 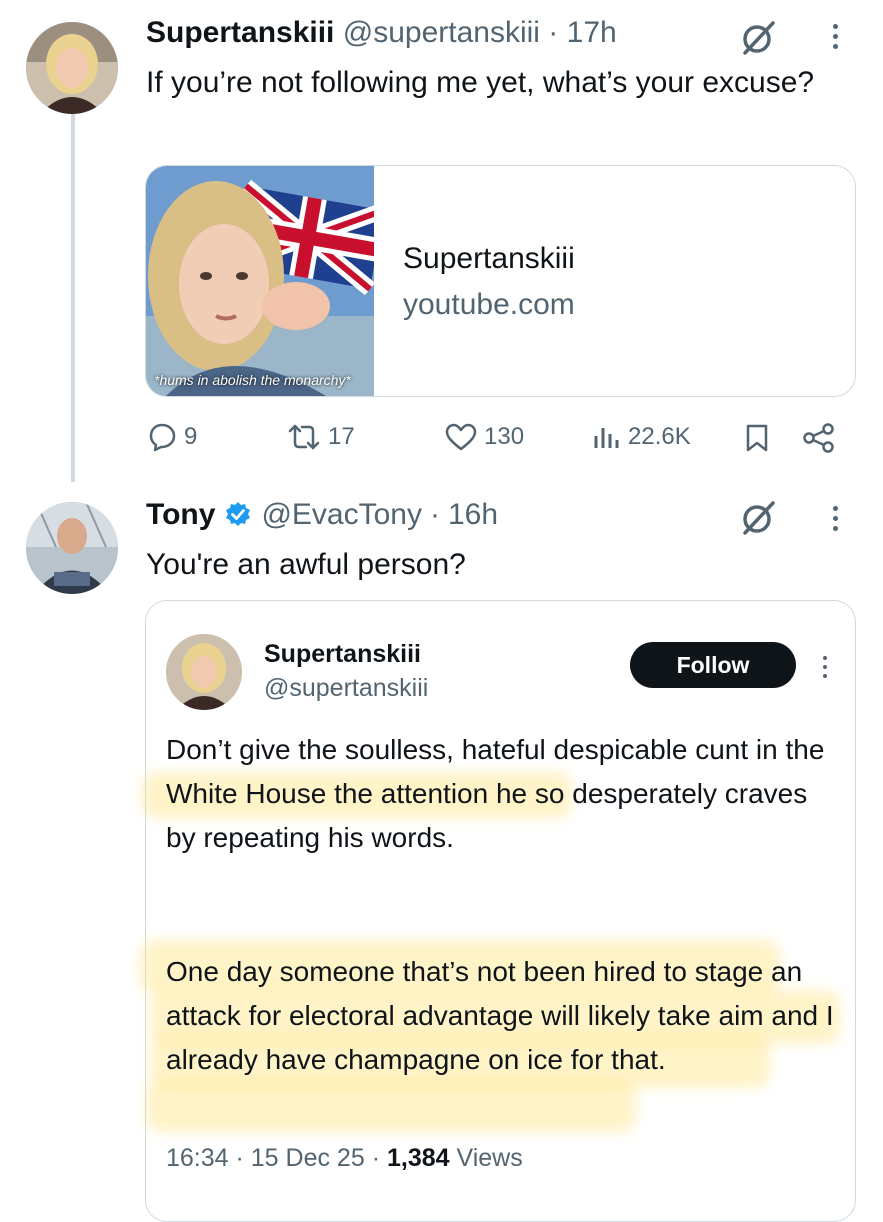 What do you see at coordinates (191, 436) in the screenshot?
I see `reply-count: 9` at bounding box center [191, 436].